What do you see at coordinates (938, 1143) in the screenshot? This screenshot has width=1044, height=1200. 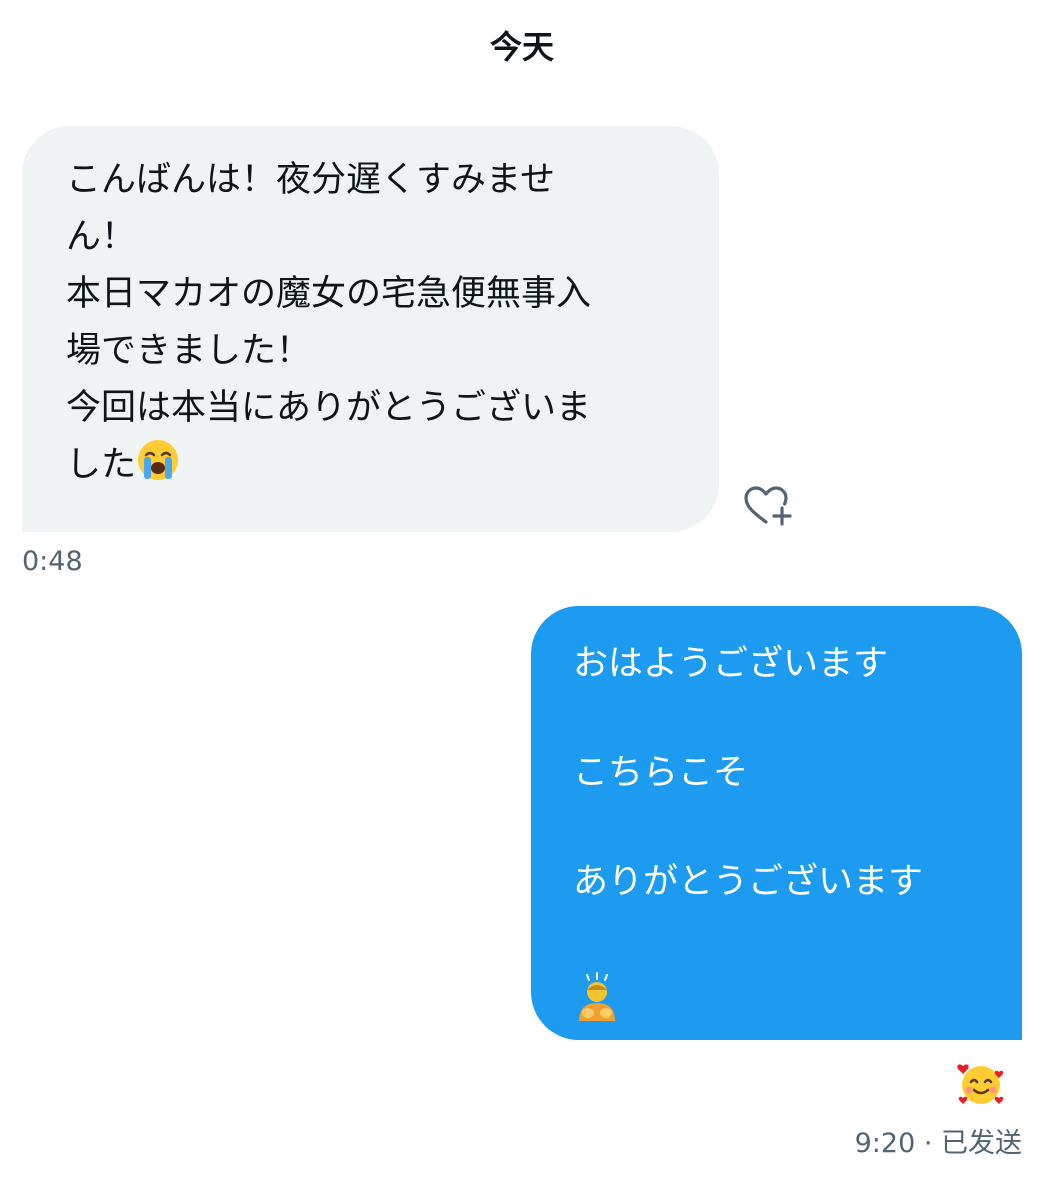 I see `message-status: 9:20 · 已发送` at bounding box center [938, 1143].